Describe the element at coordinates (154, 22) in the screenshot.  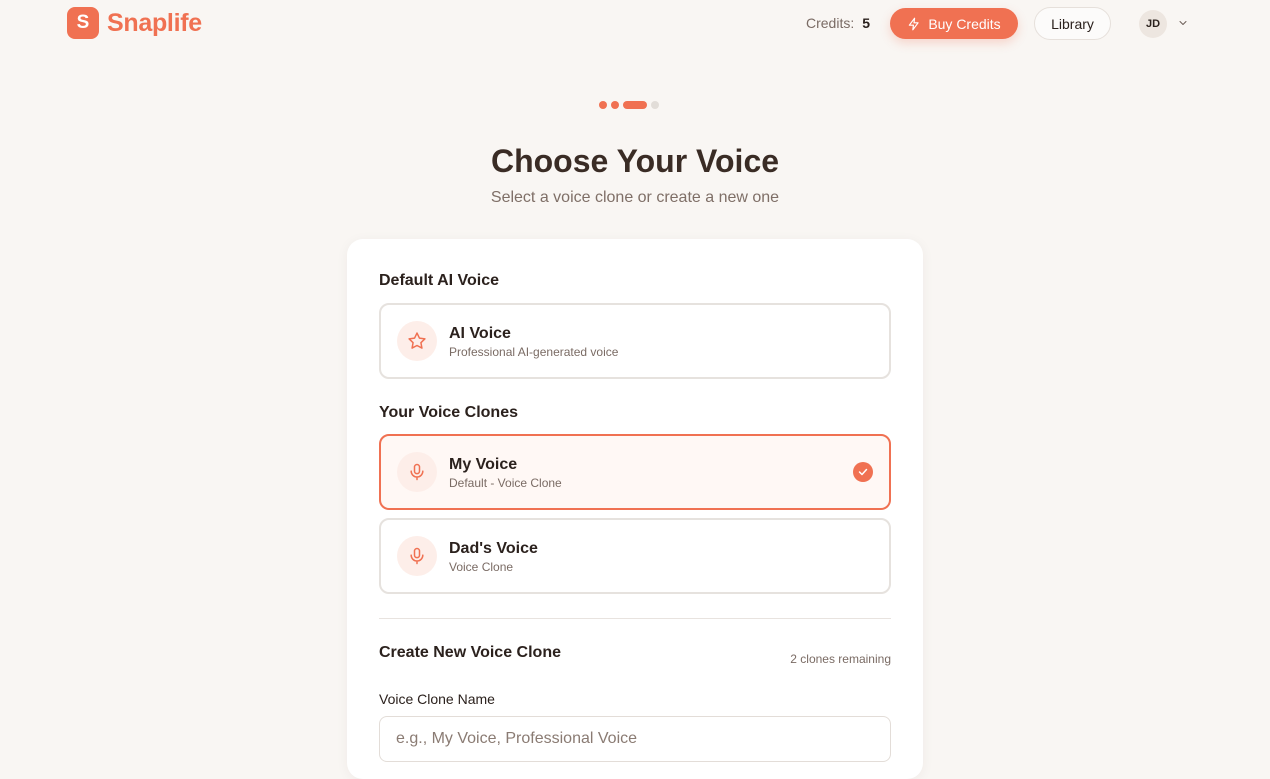
I see `brand-name: Snaplife` at that location.